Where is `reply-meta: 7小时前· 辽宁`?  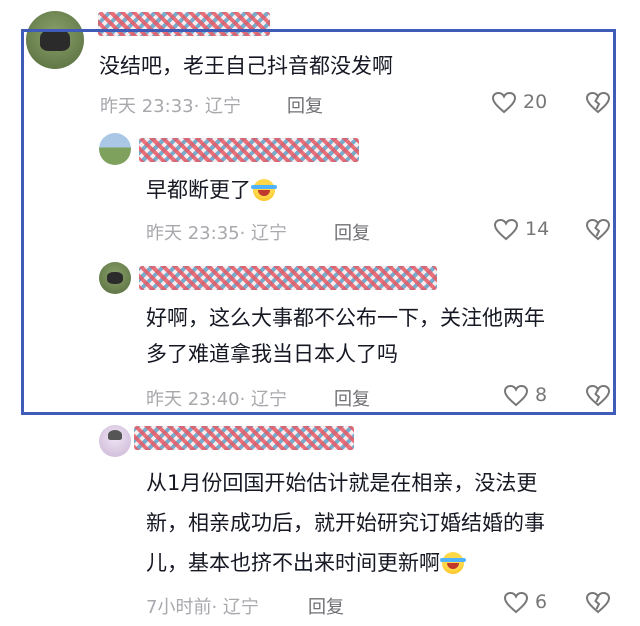 reply-meta: 7小时前· 辽宁 is located at coordinates (202, 606).